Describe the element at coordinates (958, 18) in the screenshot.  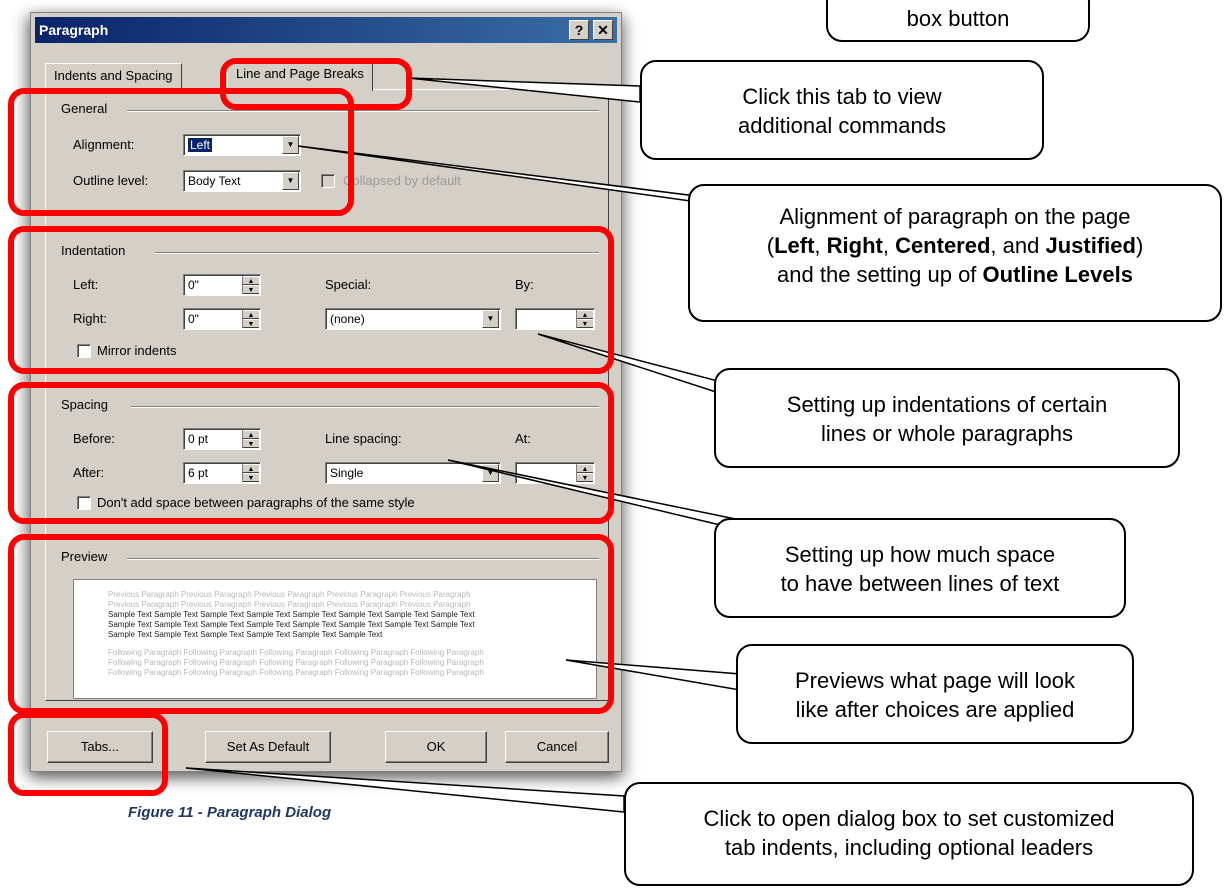
I see `callout-top-text: box button` at that location.